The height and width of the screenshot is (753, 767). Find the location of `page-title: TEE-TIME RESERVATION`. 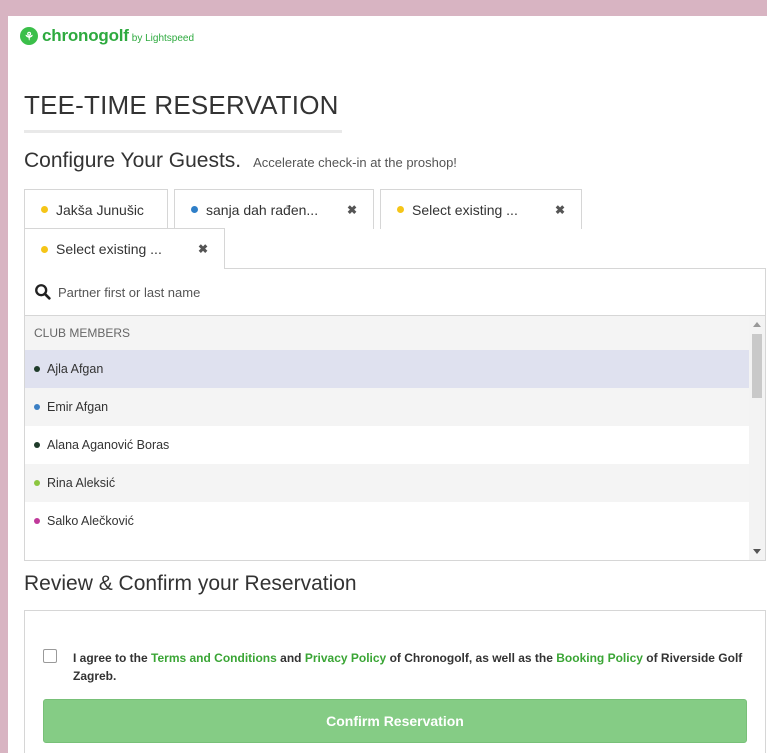

page-title: TEE-TIME RESERVATION is located at coordinates (181, 105).